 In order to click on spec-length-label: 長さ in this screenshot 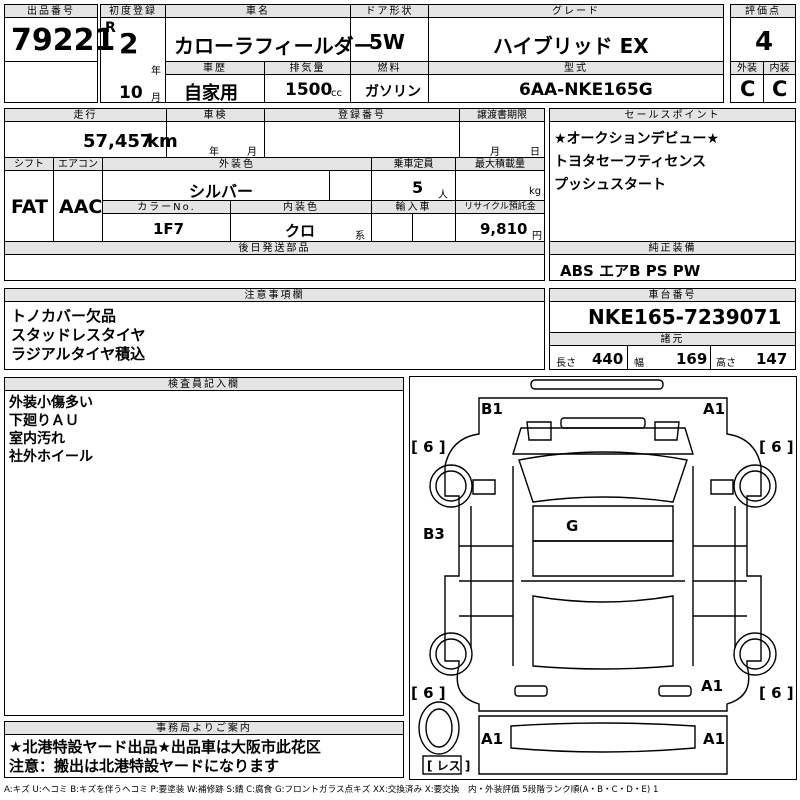, I will do `click(566, 363)`.